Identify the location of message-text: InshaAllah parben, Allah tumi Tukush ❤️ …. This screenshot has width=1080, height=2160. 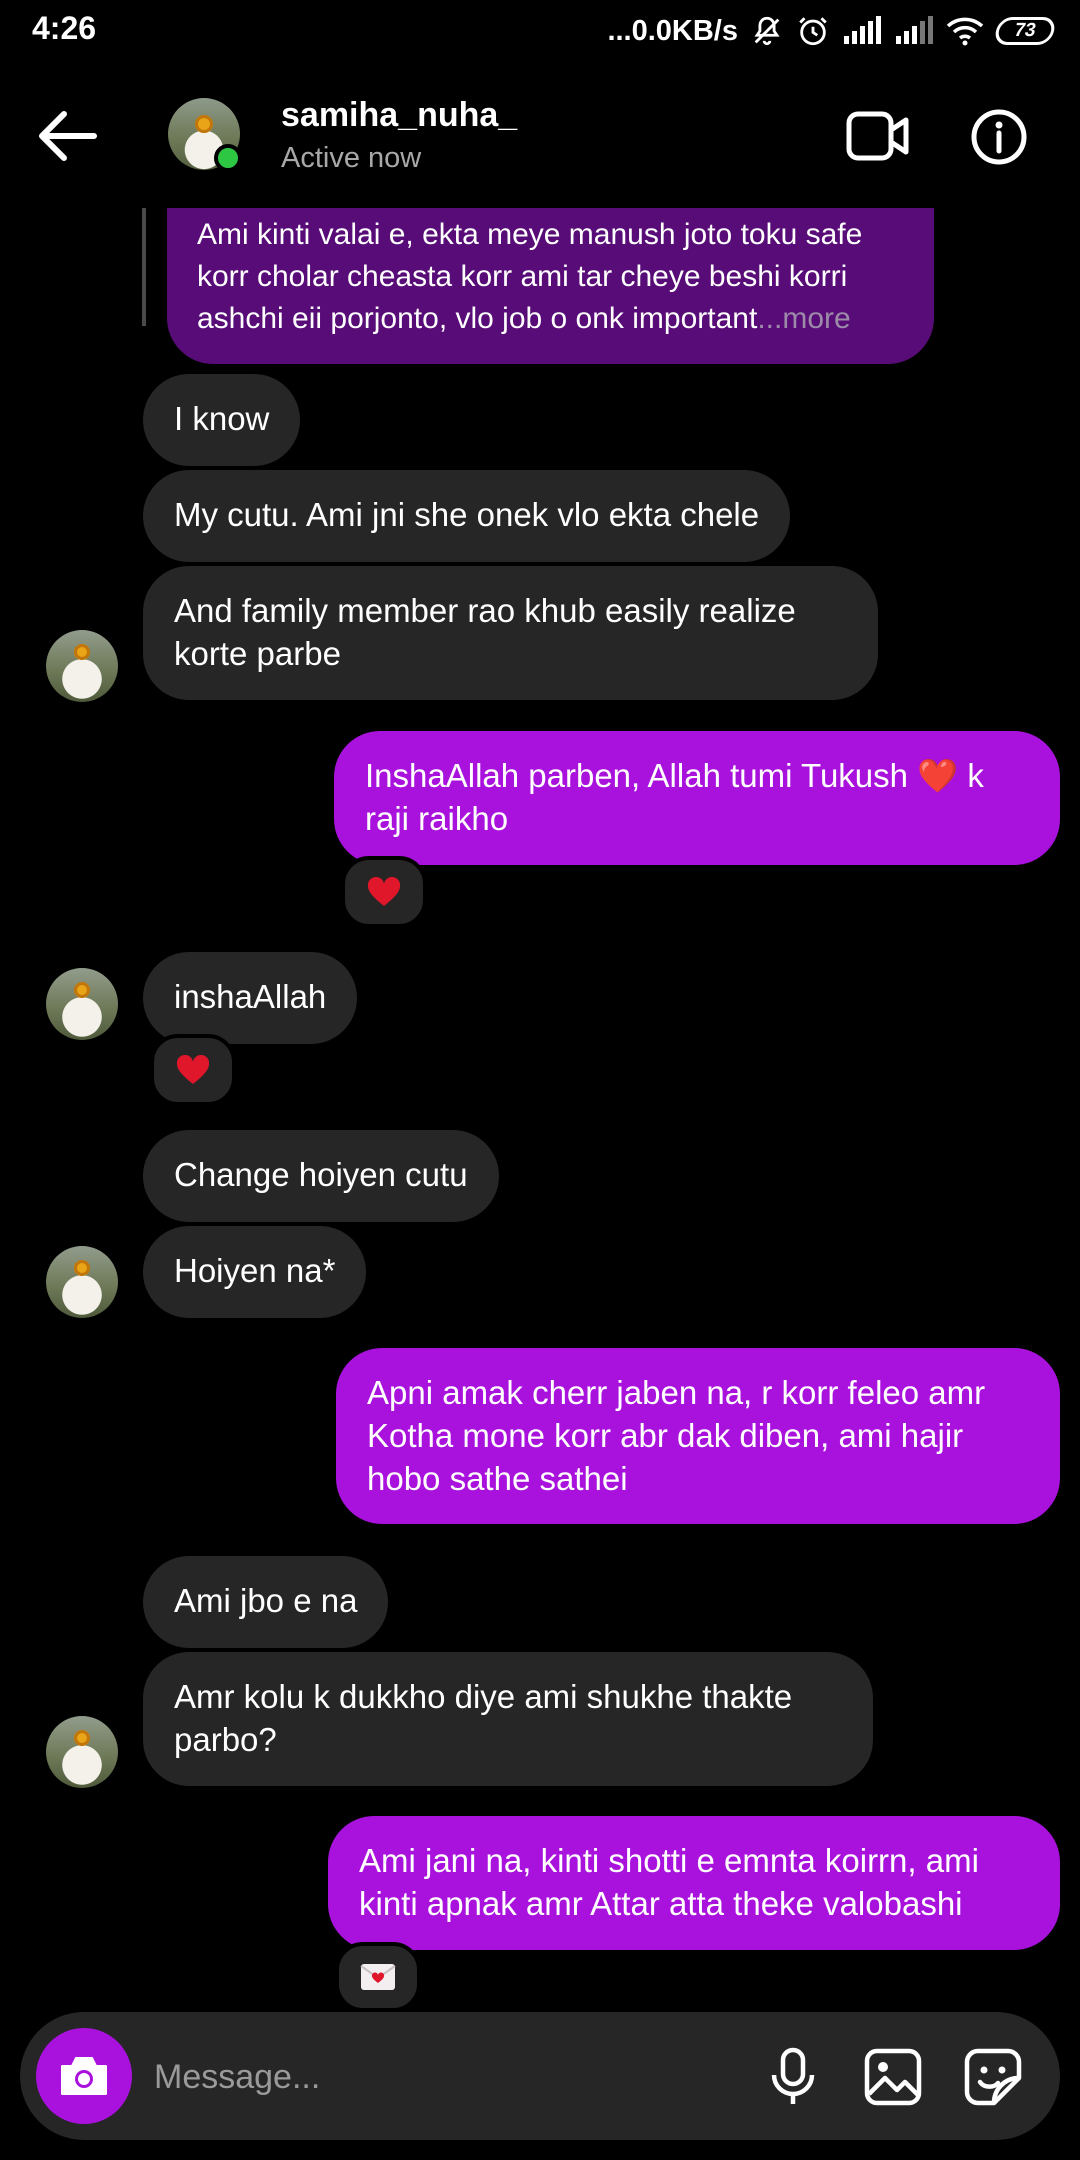
(674, 797).